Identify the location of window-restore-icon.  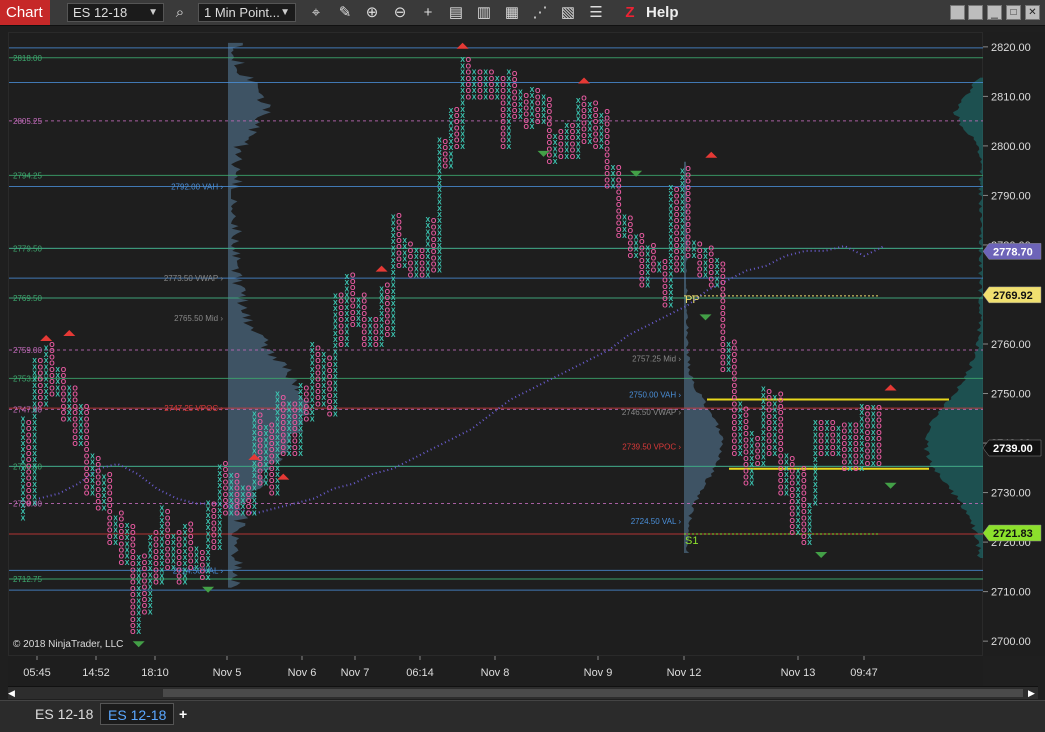
(975, 12).